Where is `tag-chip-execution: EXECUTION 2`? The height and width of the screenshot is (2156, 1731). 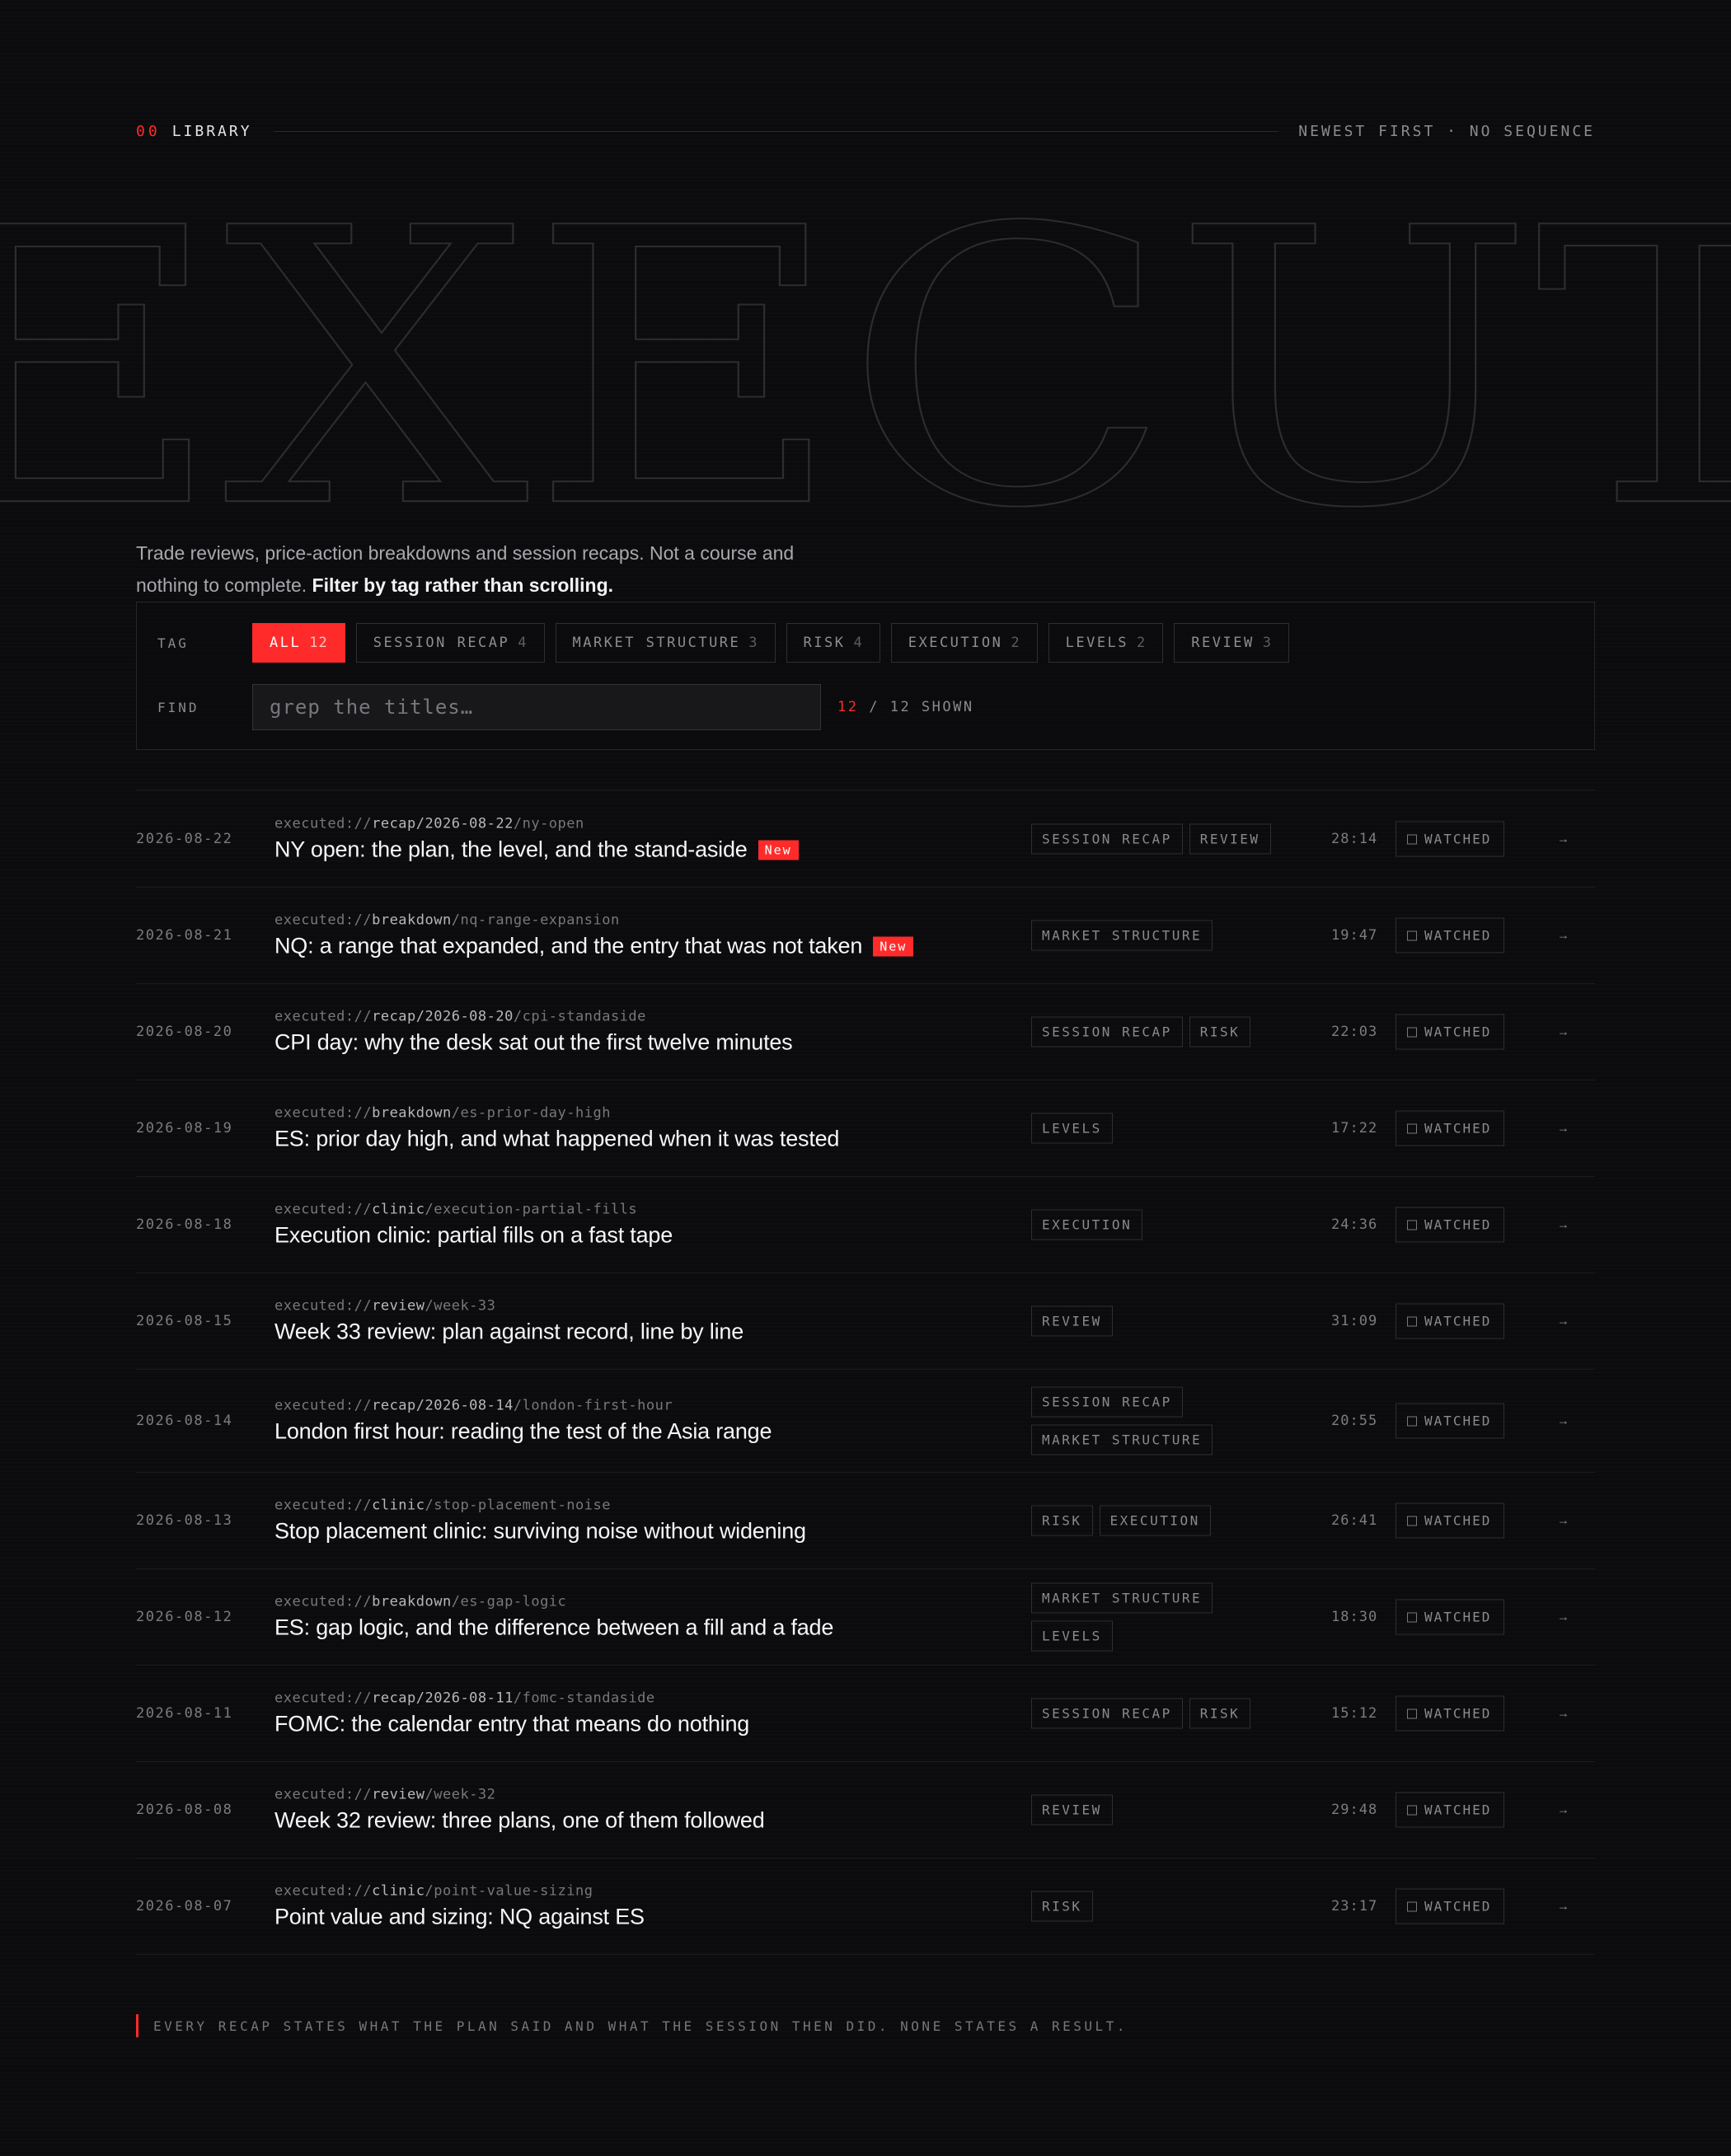
tag-chip-execution: EXECUTION 2 is located at coordinates (964, 643).